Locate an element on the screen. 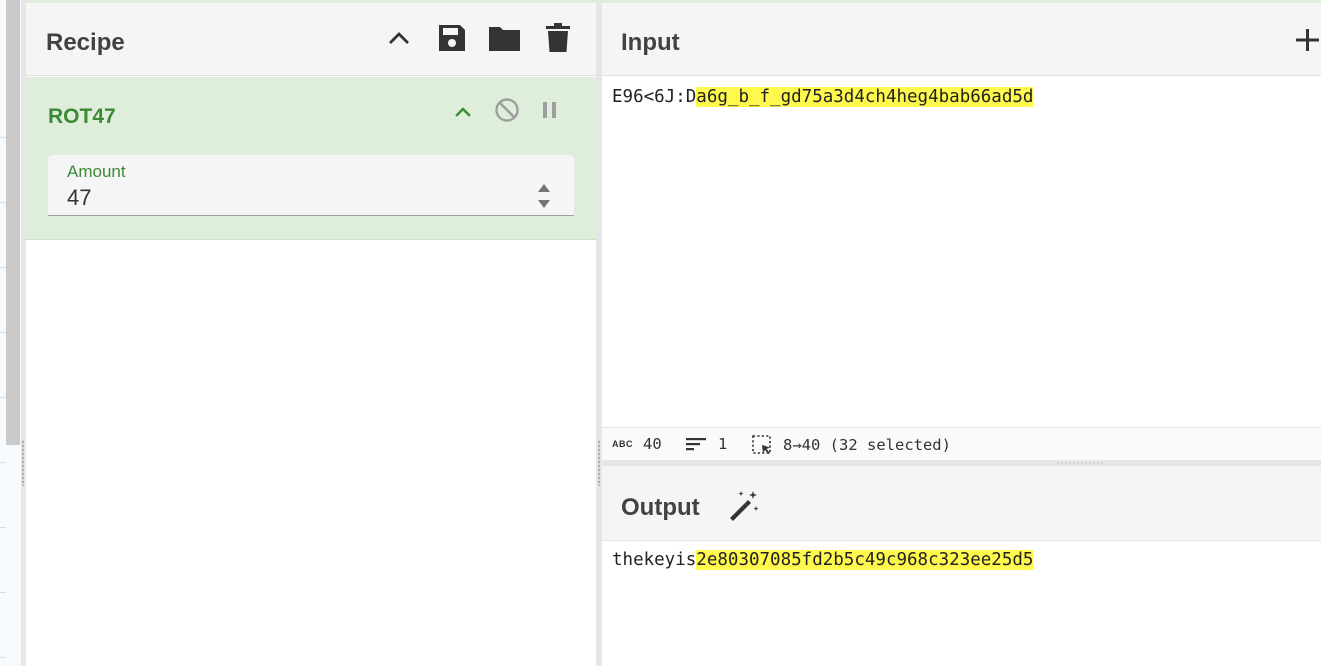  output-header: Output is located at coordinates (961, 503).